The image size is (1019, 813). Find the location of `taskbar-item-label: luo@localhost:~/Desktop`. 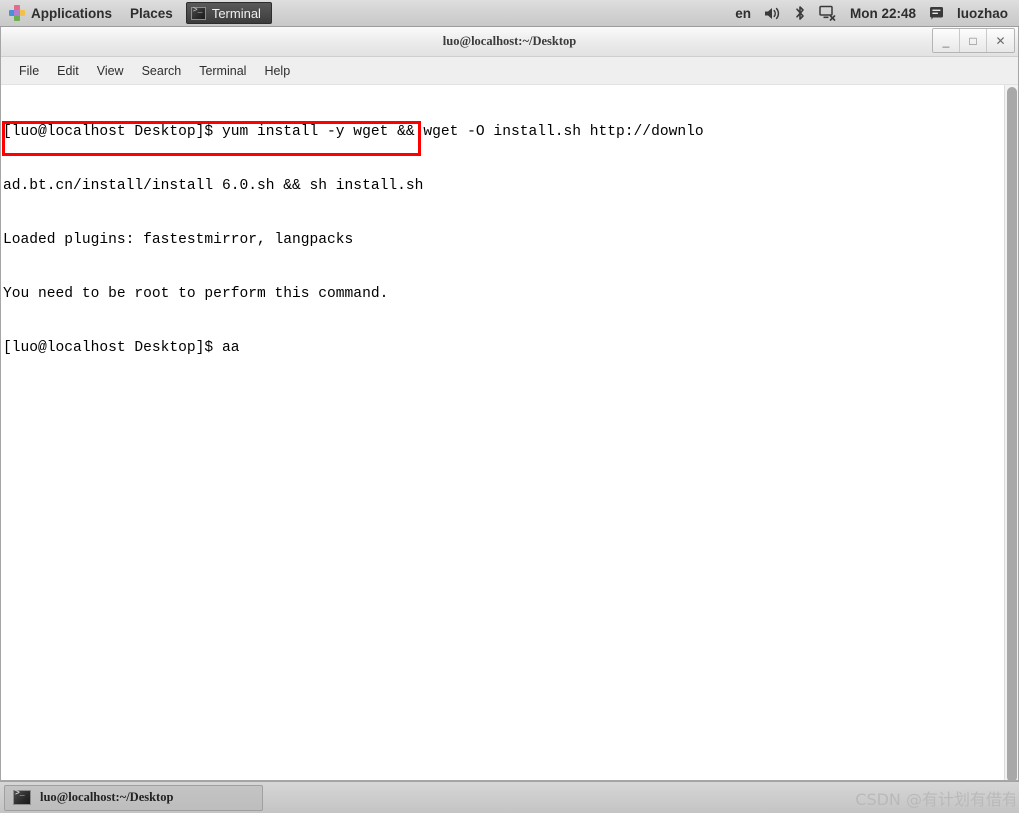

taskbar-item-label: luo@localhost:~/Desktop is located at coordinates (107, 797).